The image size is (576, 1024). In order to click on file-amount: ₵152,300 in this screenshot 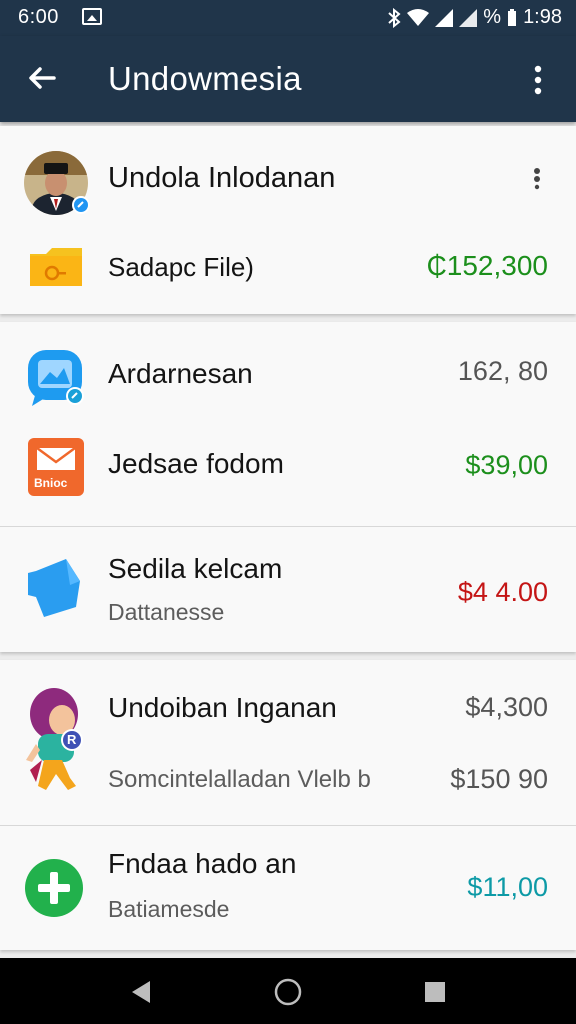, I will do `click(487, 265)`.